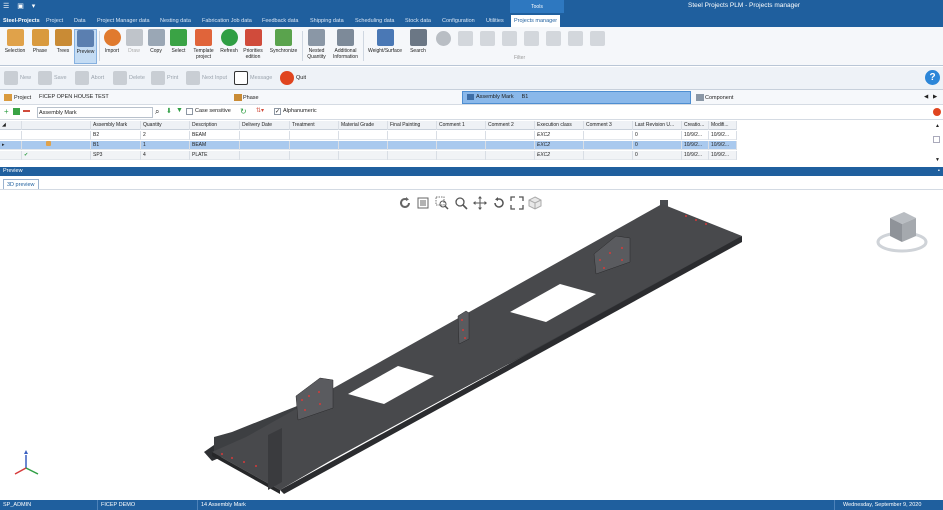  I want to click on front-flange, so click(275, 459).